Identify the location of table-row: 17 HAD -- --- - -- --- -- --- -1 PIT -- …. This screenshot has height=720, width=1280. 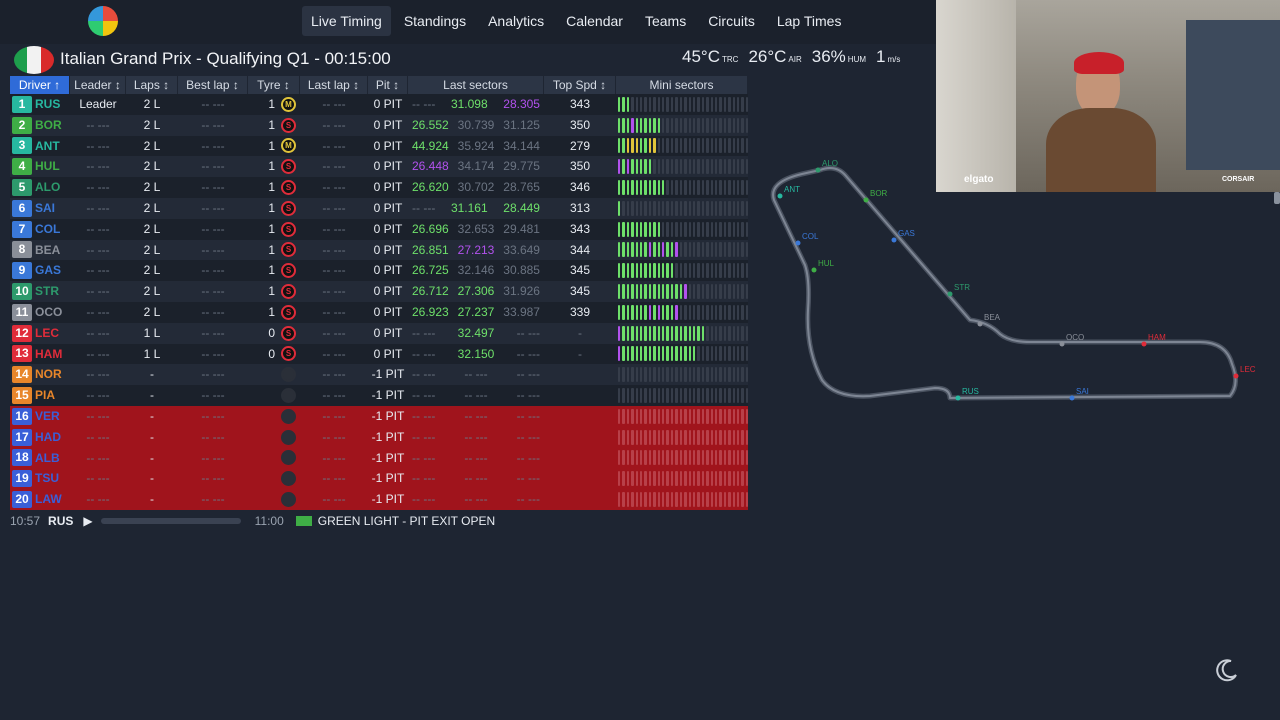
(379, 437).